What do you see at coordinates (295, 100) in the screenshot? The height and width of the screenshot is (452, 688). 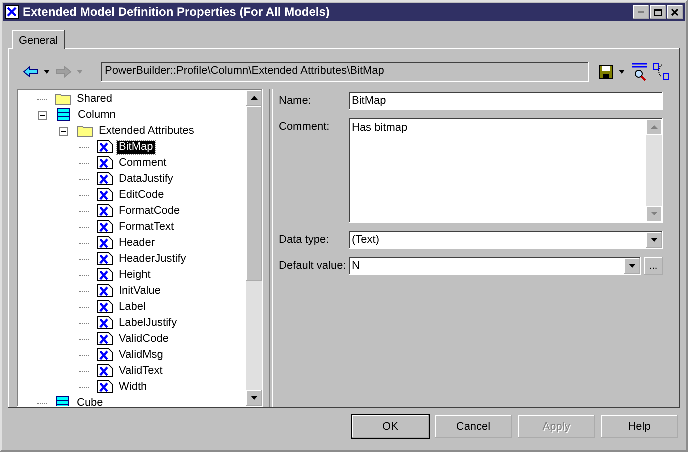 I see `field-label: Name:` at bounding box center [295, 100].